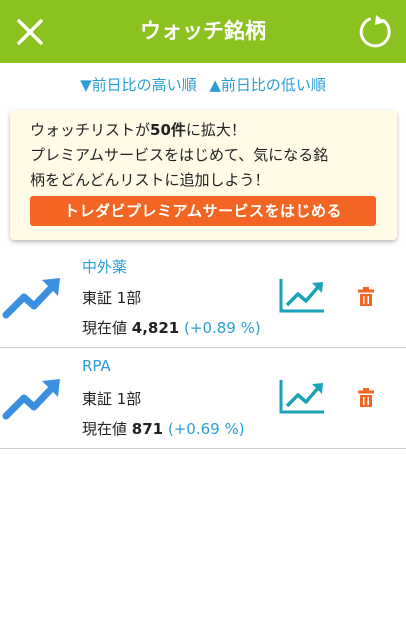  What do you see at coordinates (90, 130) in the screenshot?
I see `promo-line-1-pre: ウォッチリストが` at bounding box center [90, 130].